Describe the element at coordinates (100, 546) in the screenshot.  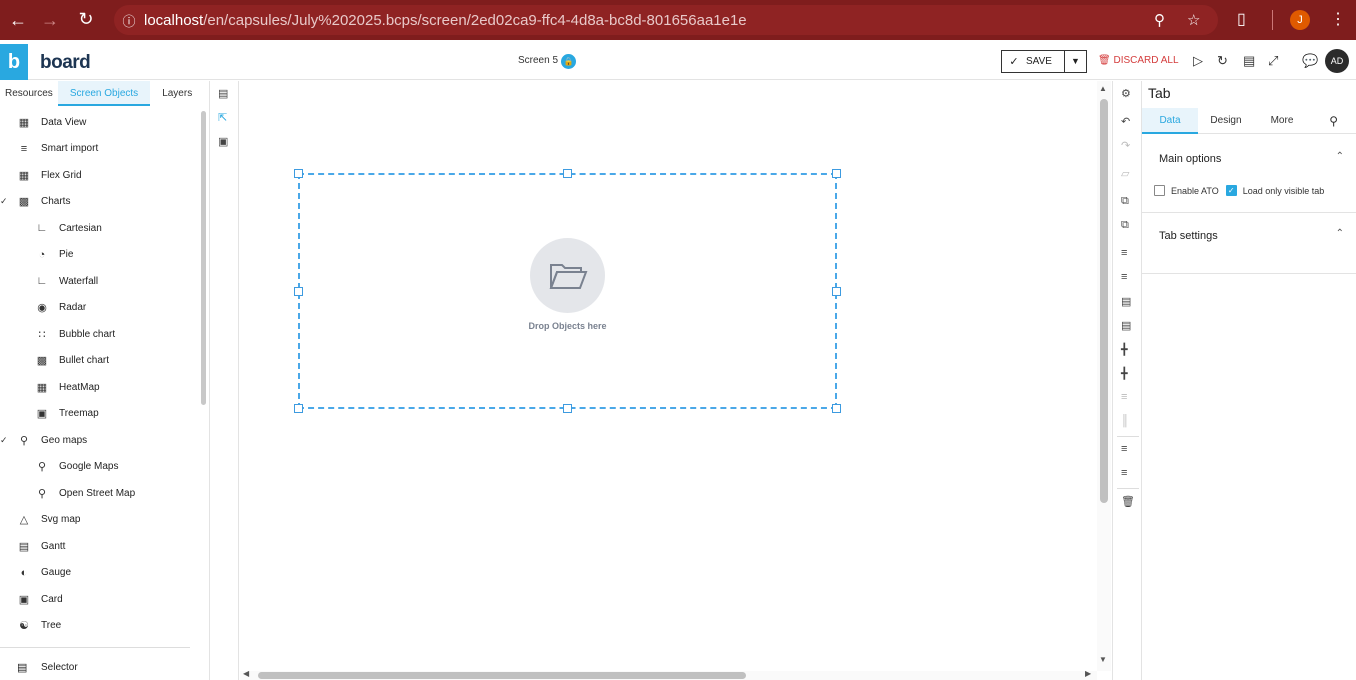
I see `list-item: ▤ Gantt` at that location.